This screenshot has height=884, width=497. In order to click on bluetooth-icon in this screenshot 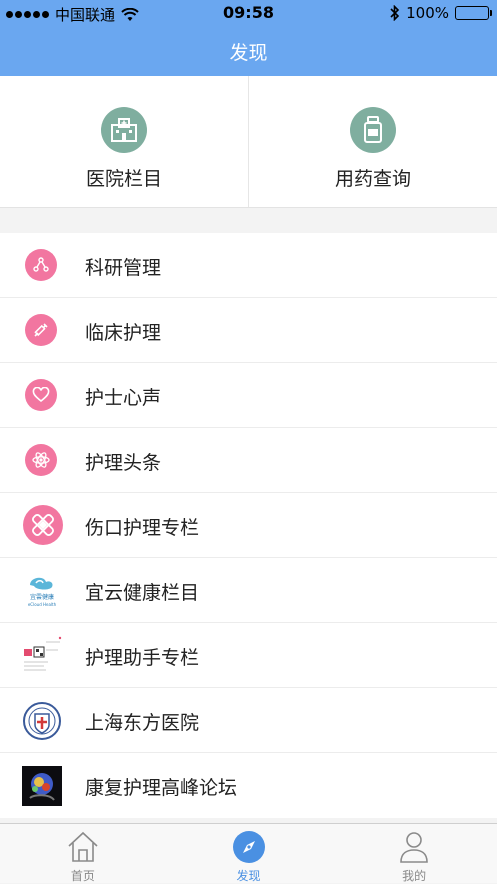, I will do `click(395, 13)`.